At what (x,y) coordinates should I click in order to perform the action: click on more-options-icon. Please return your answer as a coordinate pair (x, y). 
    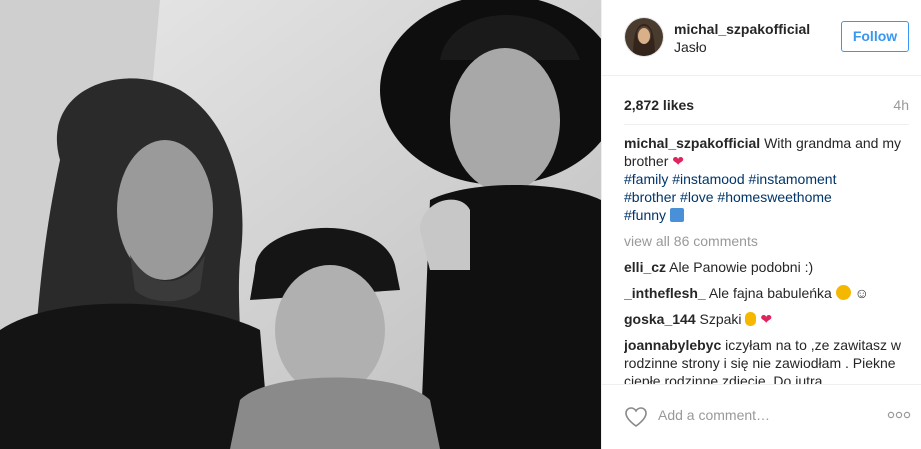
    Looking at the image, I should click on (899, 415).